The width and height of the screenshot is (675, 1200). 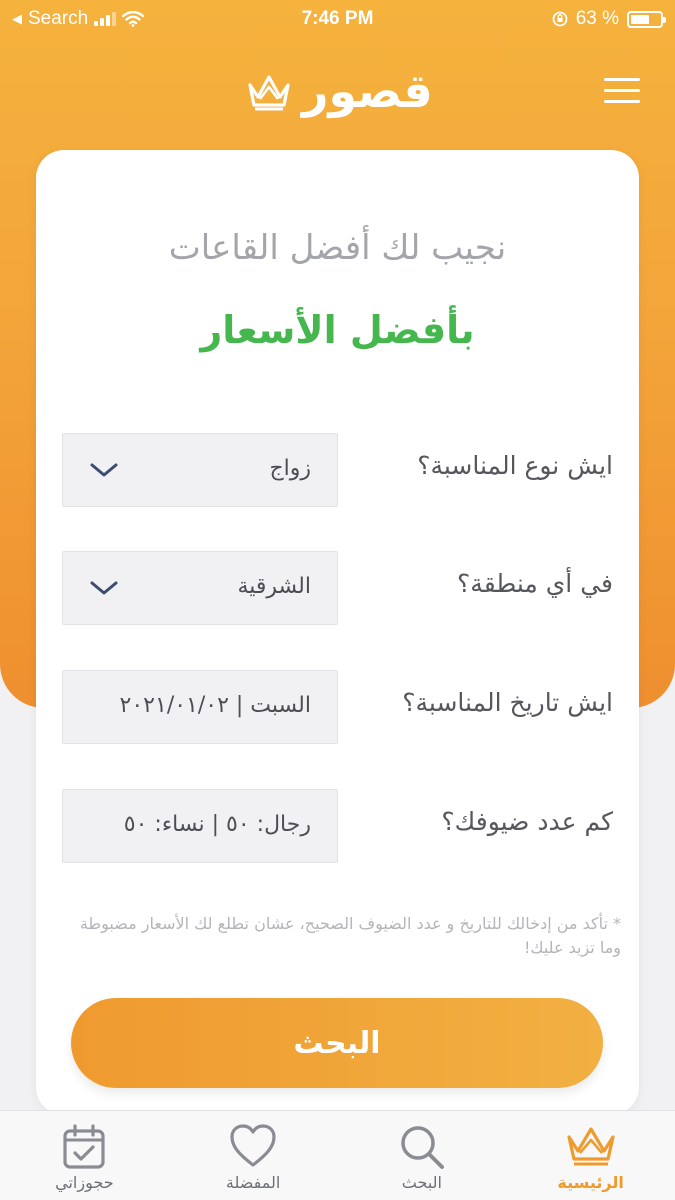 I want to click on battery-percent: 63 %, so click(x=597, y=18).